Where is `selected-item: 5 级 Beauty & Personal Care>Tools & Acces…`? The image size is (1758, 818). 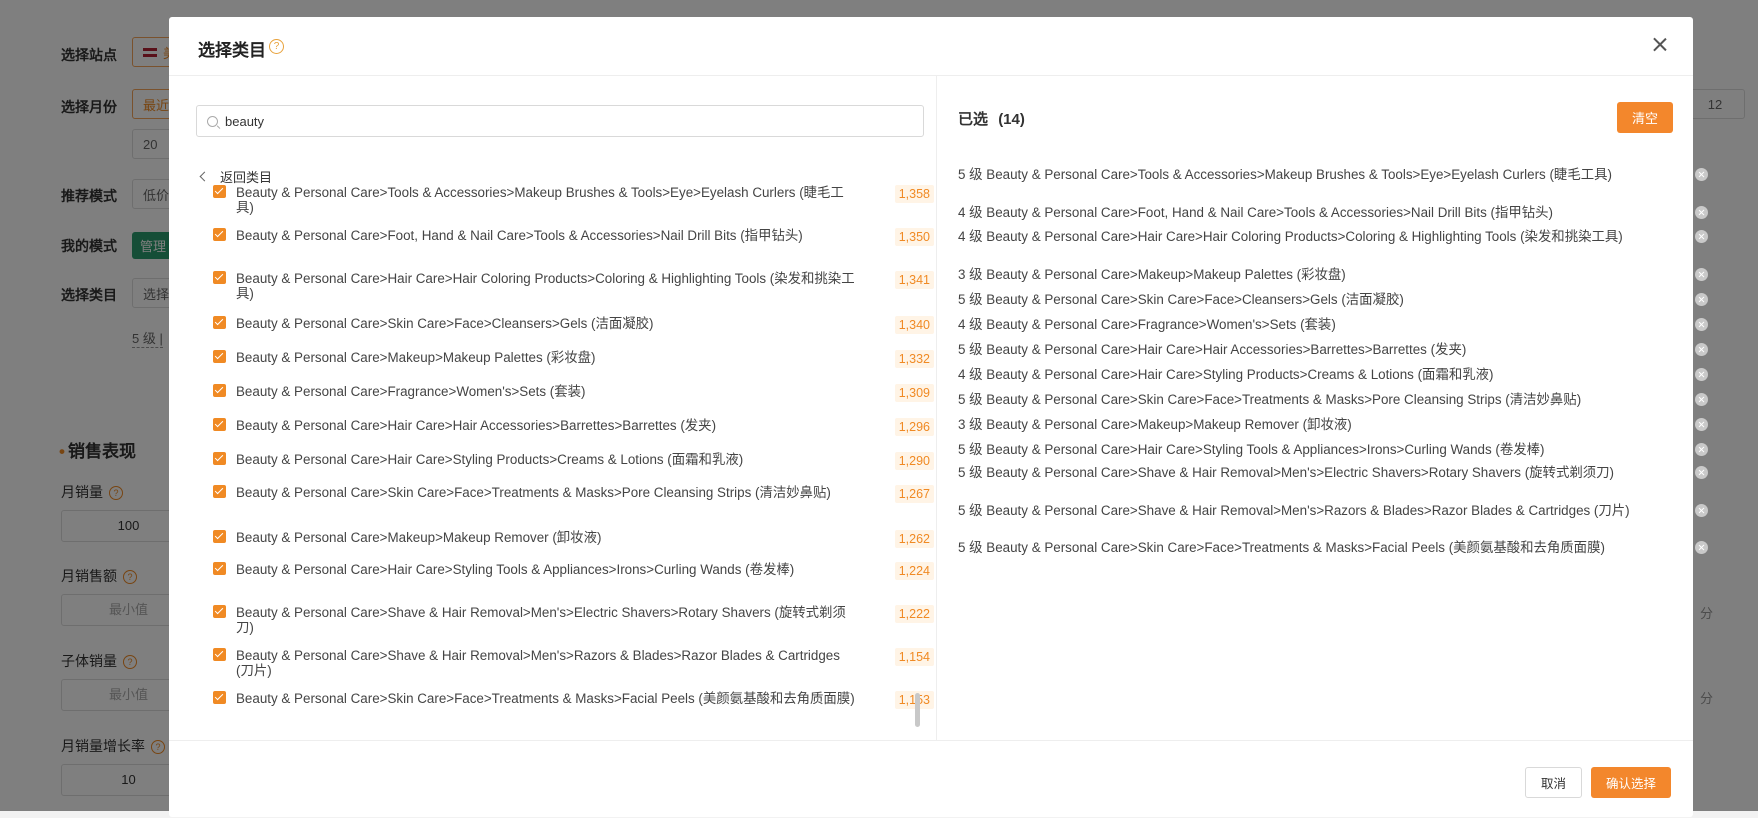
selected-item: 5 级 Beauty & Personal Care>Tools & Acces… is located at coordinates (1333, 174).